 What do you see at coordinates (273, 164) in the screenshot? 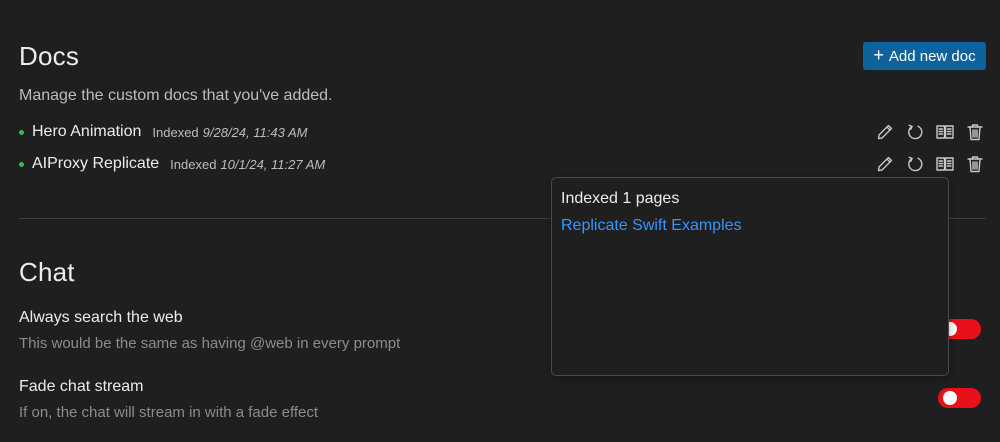
I see `doc-date: 10/1/24, 11:27 AM` at bounding box center [273, 164].